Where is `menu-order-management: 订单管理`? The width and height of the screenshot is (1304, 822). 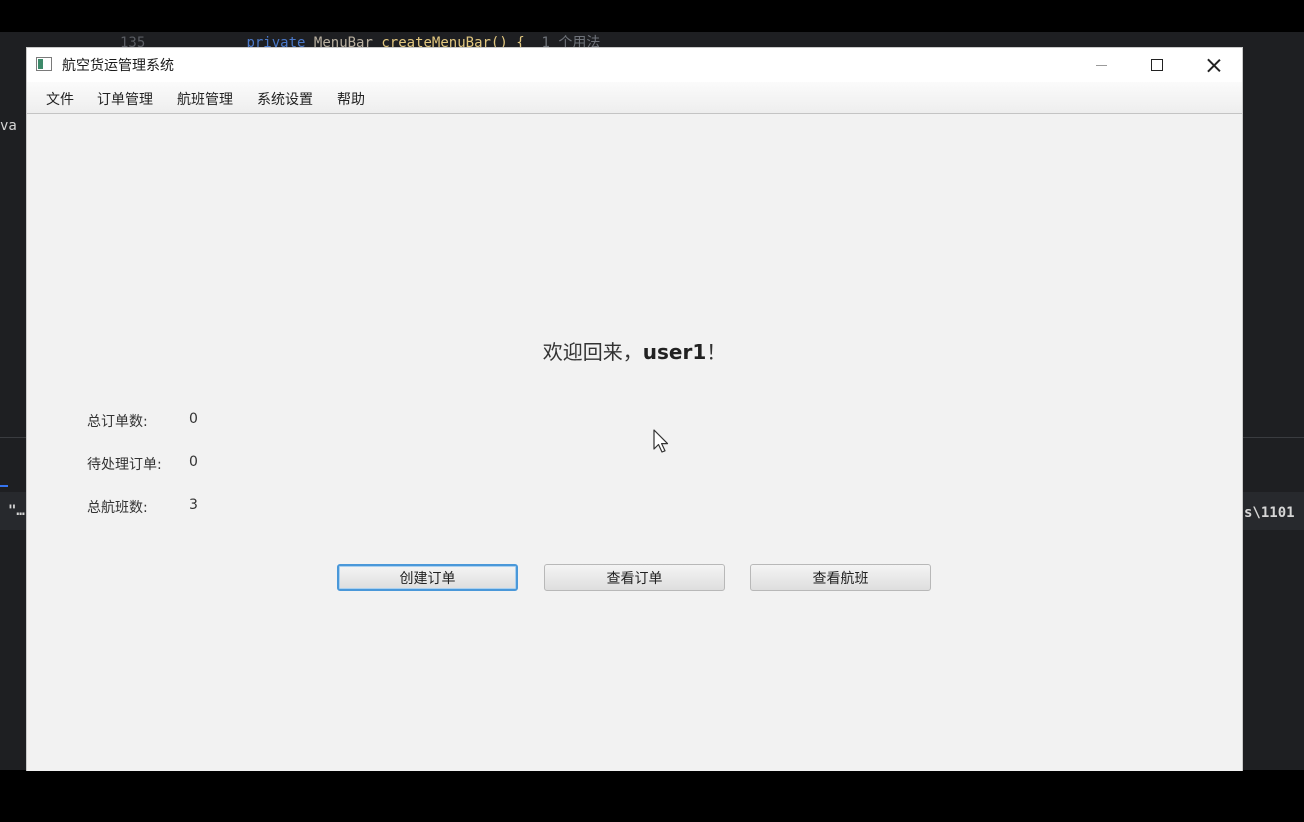
menu-order-management: 订单管理 is located at coordinates (125, 99).